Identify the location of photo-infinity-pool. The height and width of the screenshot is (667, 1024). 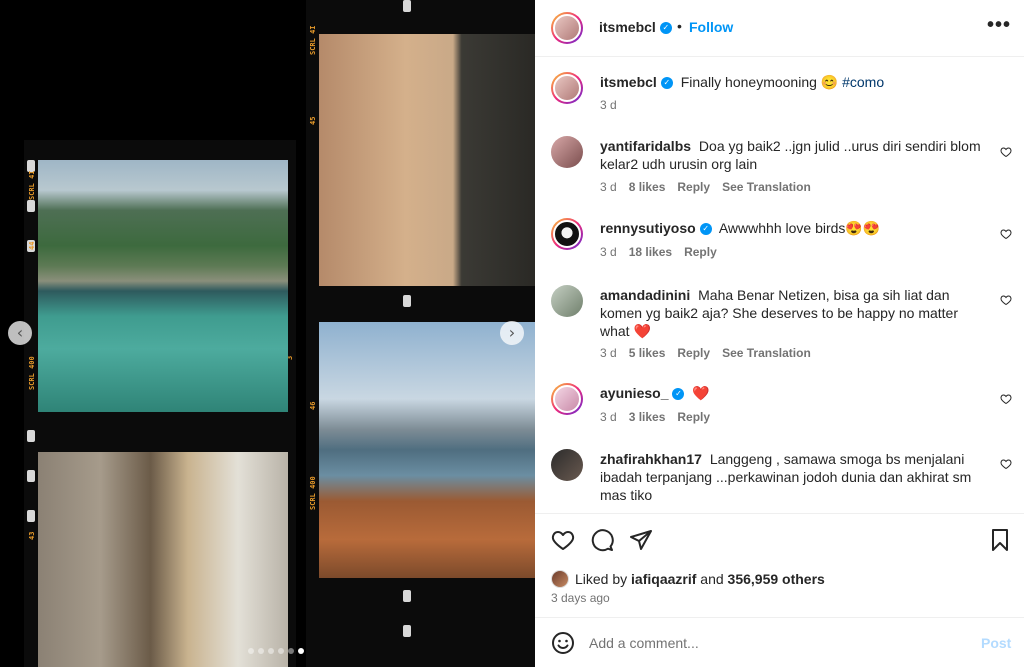
(163, 286).